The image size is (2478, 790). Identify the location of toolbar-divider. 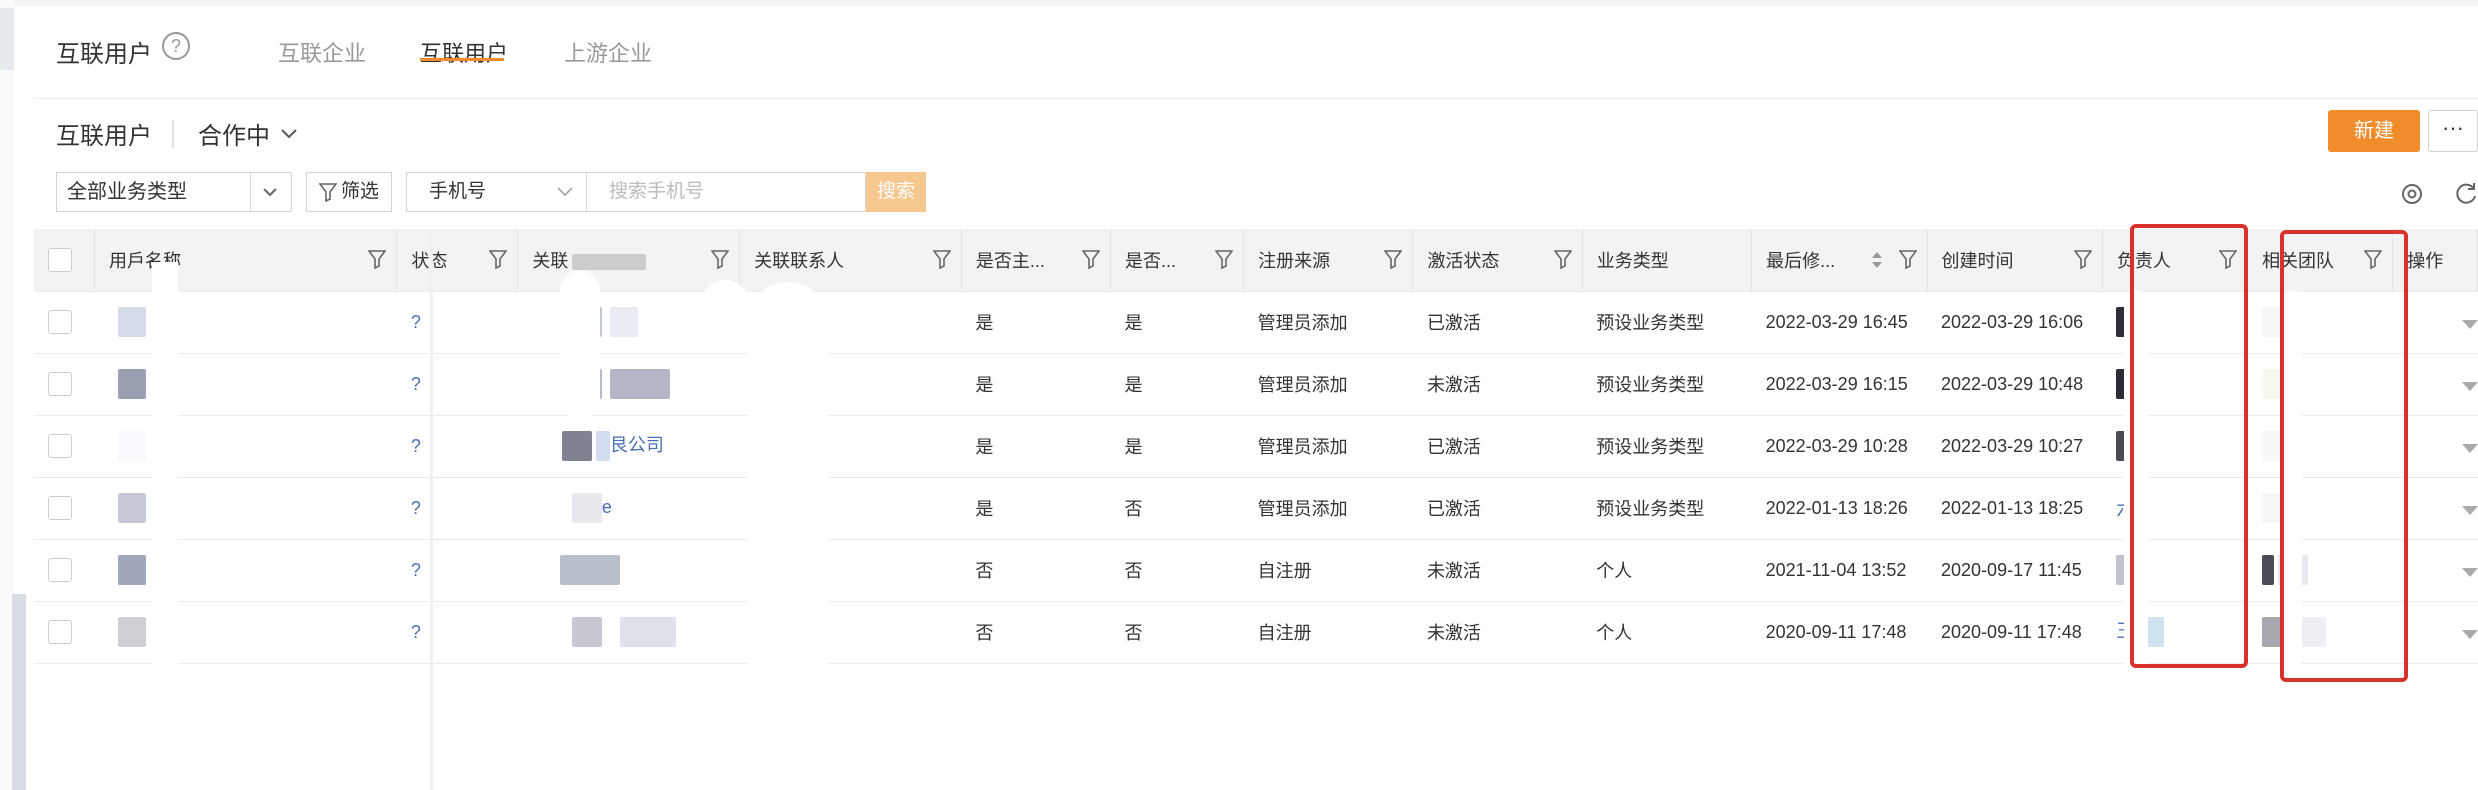
(173, 134).